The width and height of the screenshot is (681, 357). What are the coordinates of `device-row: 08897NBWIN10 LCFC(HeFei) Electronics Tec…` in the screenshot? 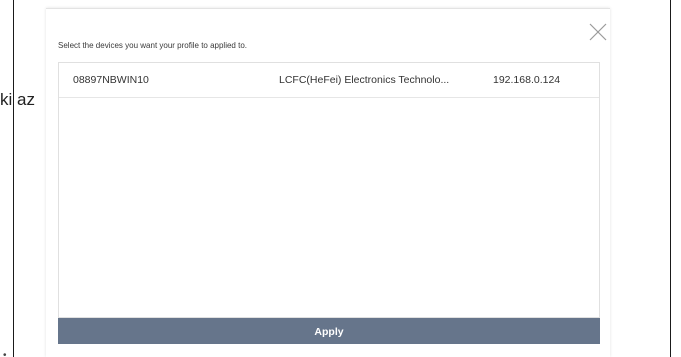 It's located at (329, 80).